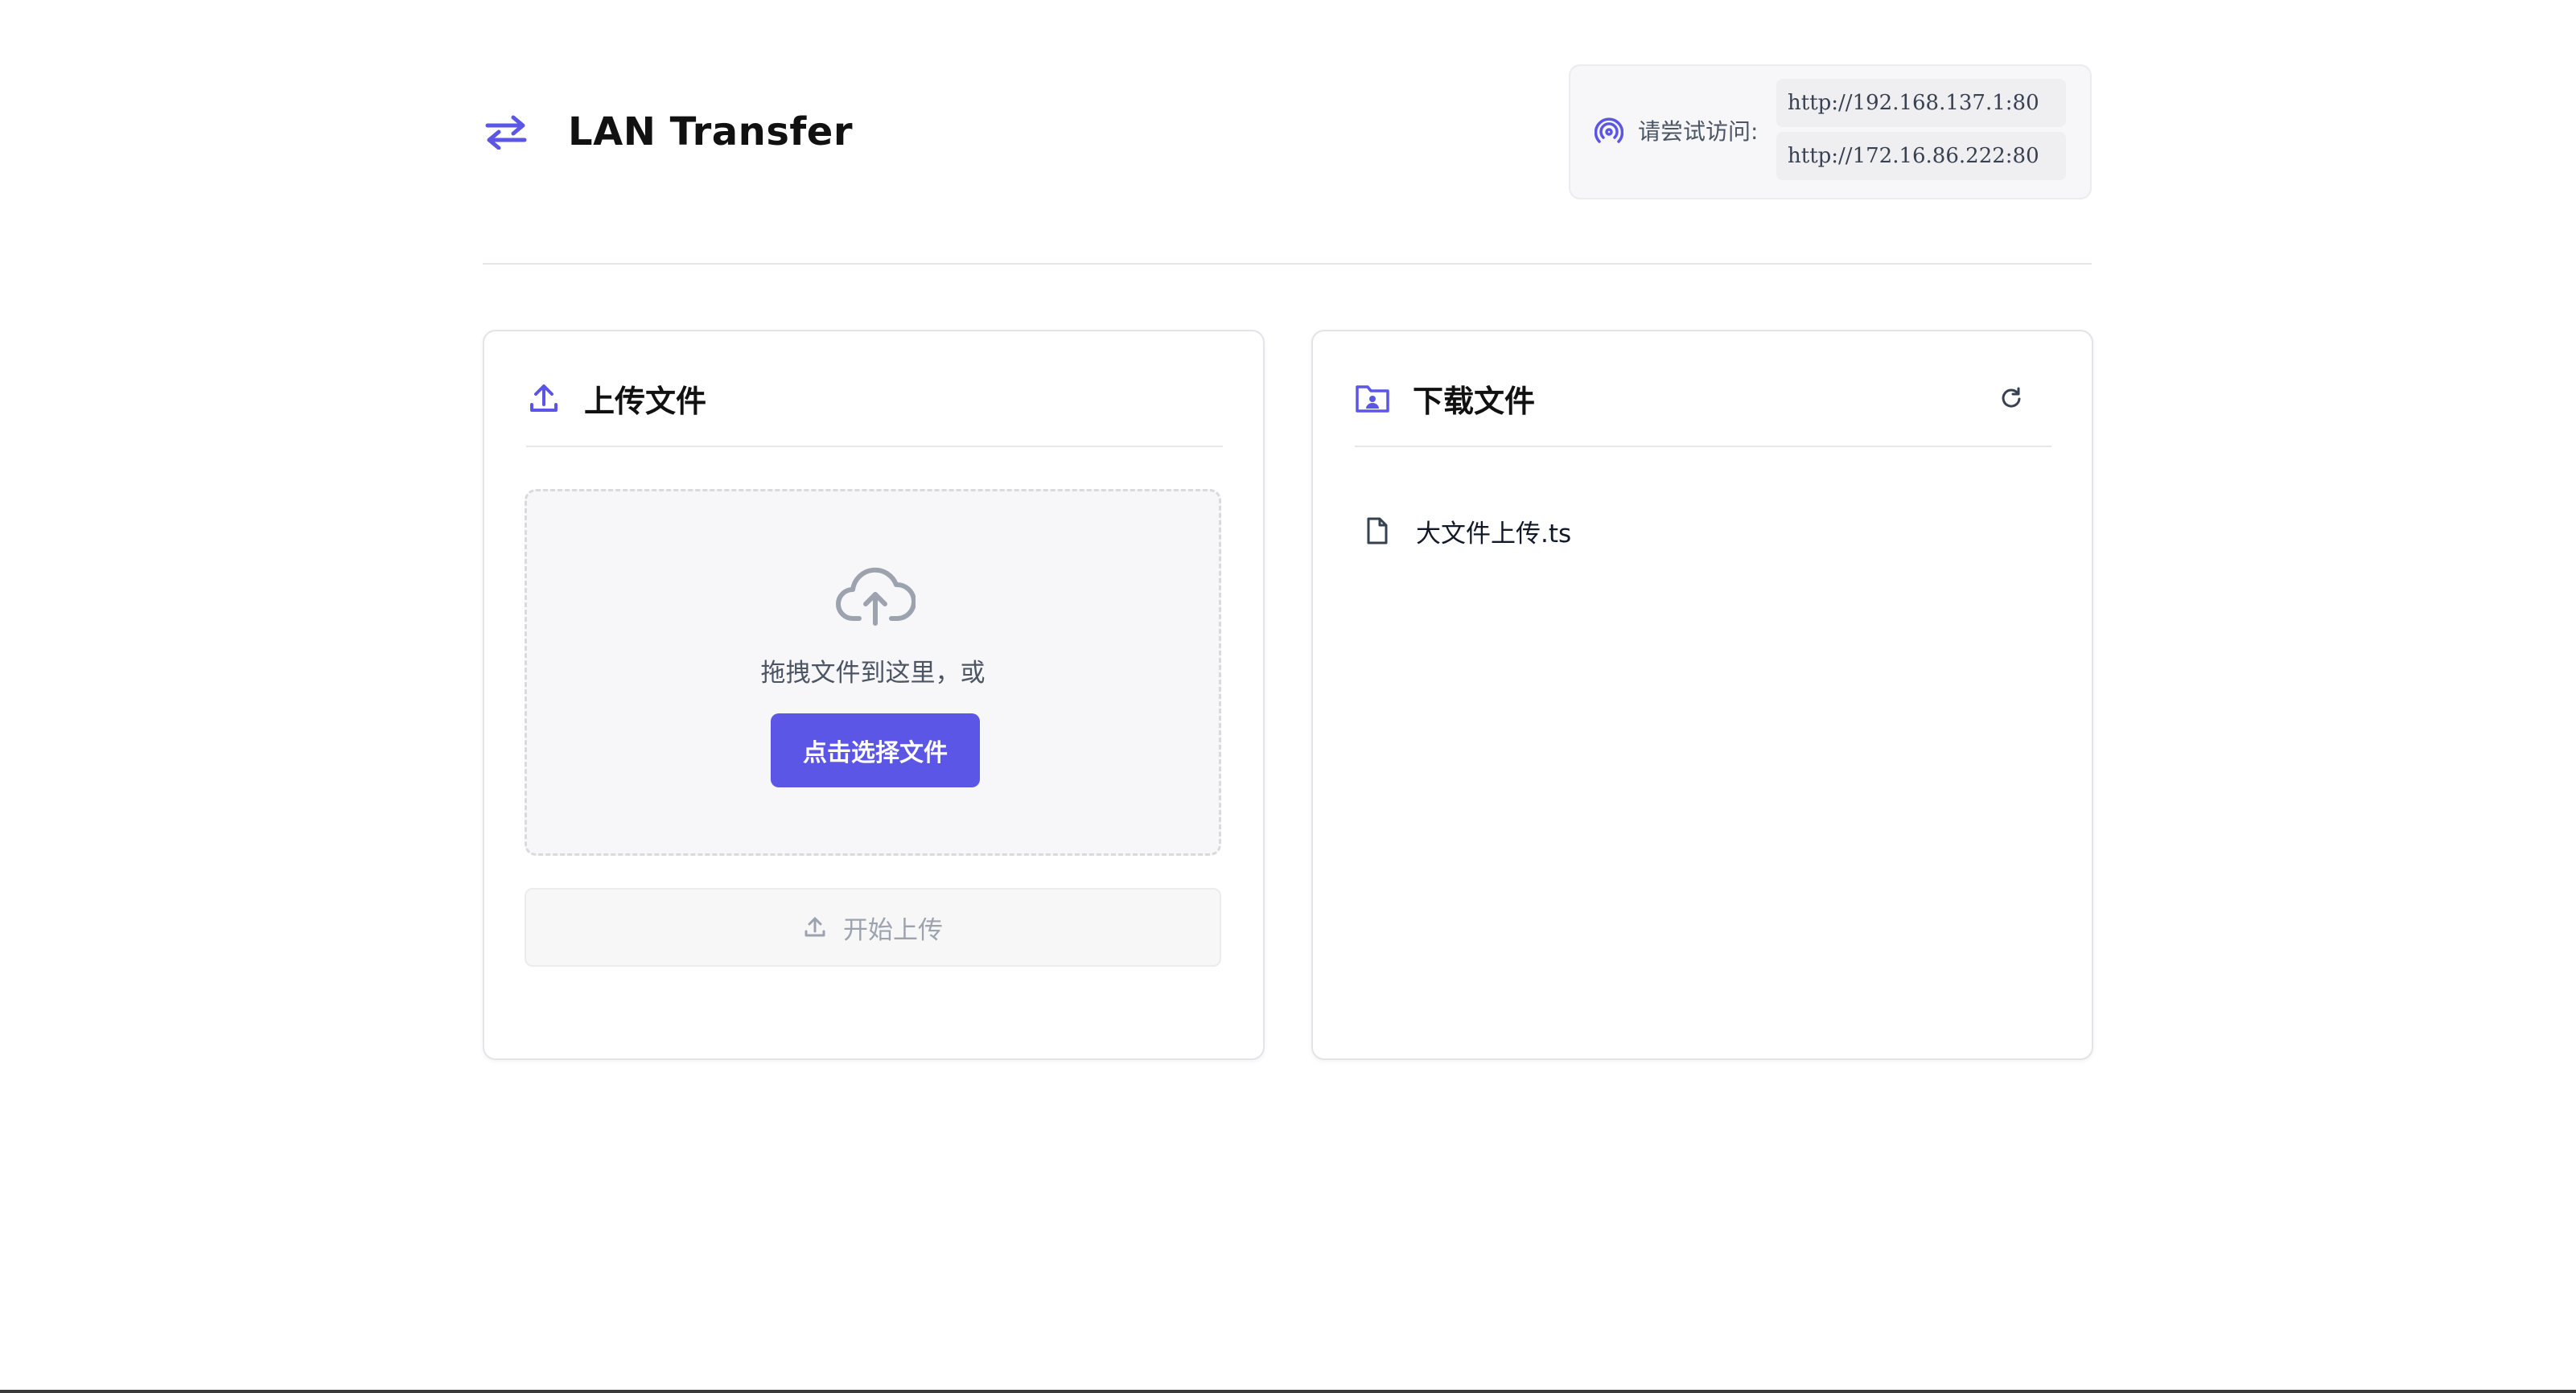  What do you see at coordinates (1288, 1391) in the screenshot?
I see `window-bottom-edge` at bounding box center [1288, 1391].